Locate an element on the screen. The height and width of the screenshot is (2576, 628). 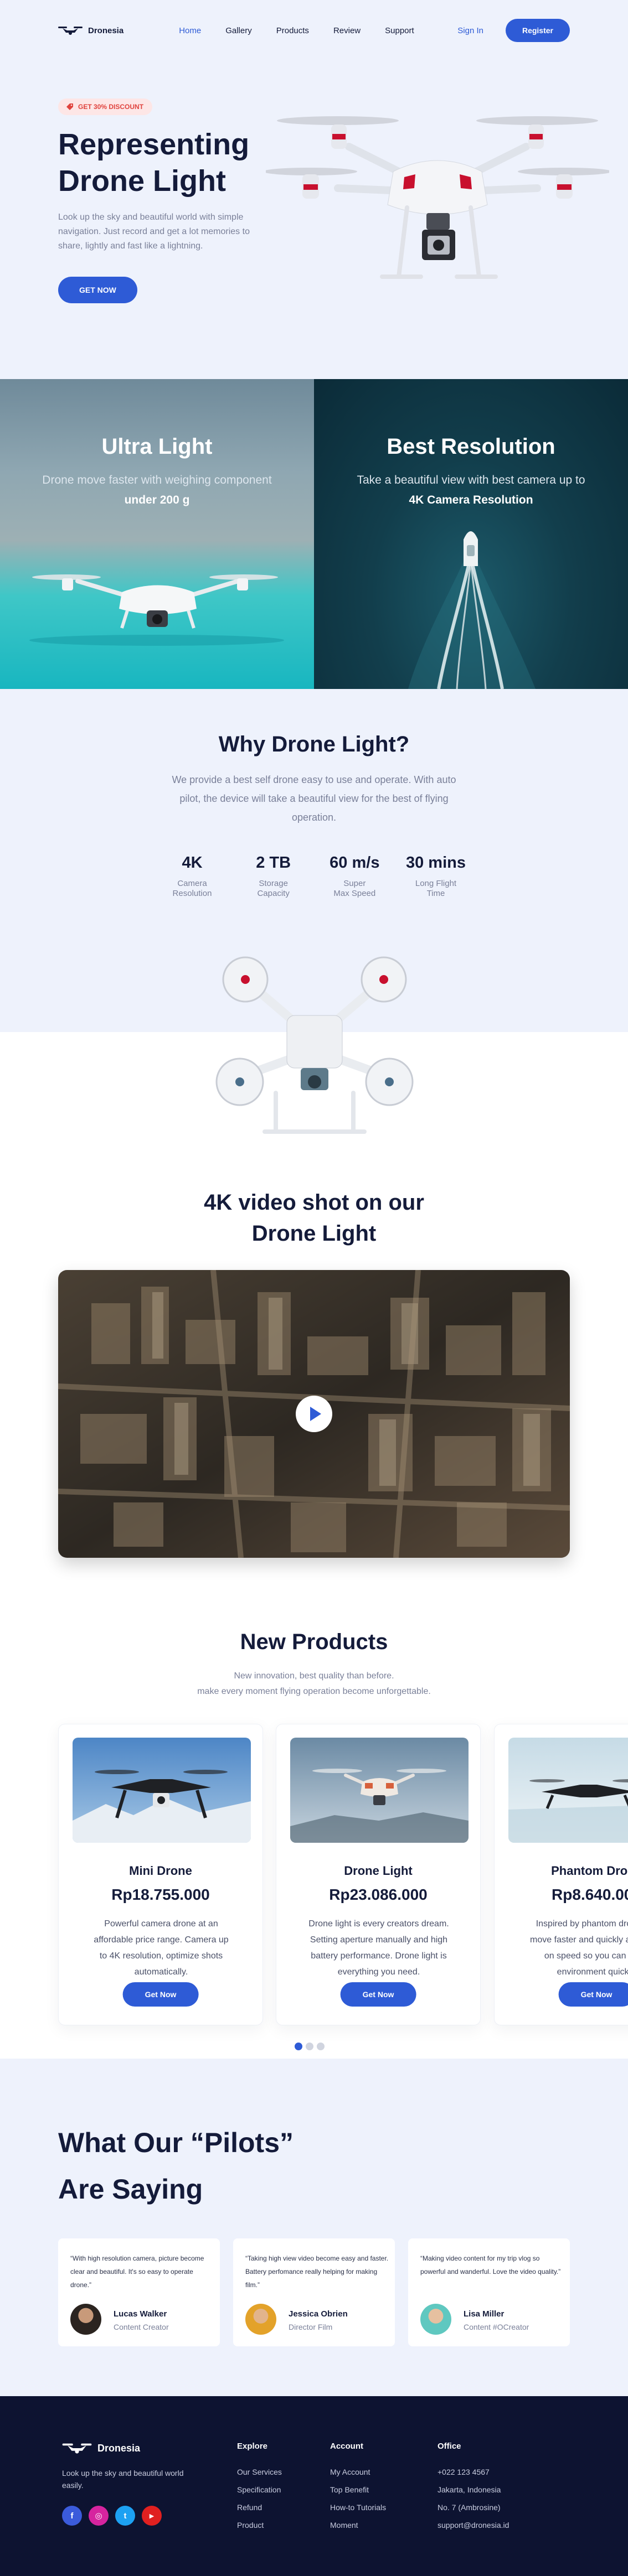
footer-email: support@dronesia.id is located at coordinates (473, 2525).